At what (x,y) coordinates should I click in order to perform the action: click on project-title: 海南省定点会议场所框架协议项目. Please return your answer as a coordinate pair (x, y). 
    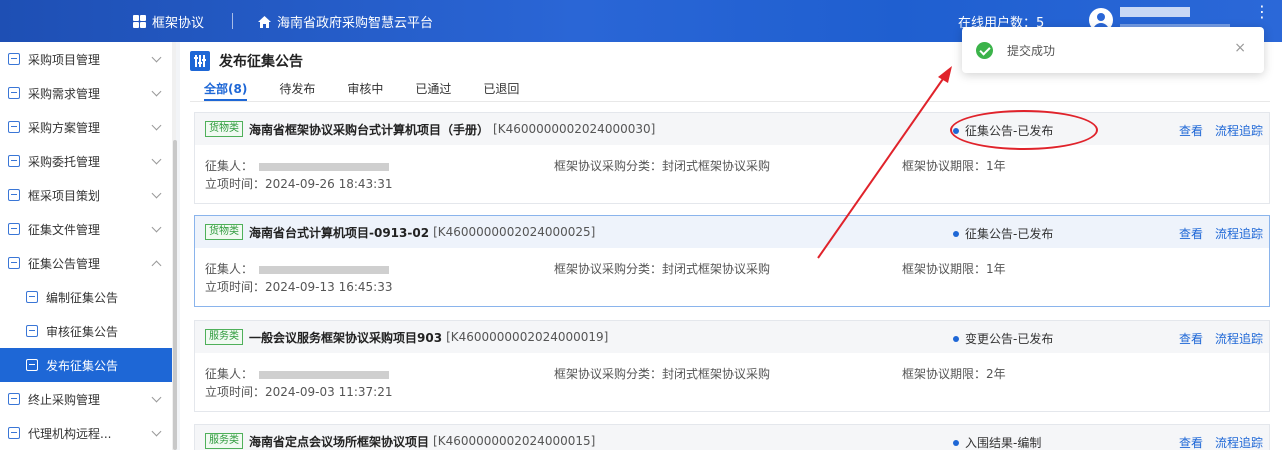
    Looking at the image, I should click on (339, 441).